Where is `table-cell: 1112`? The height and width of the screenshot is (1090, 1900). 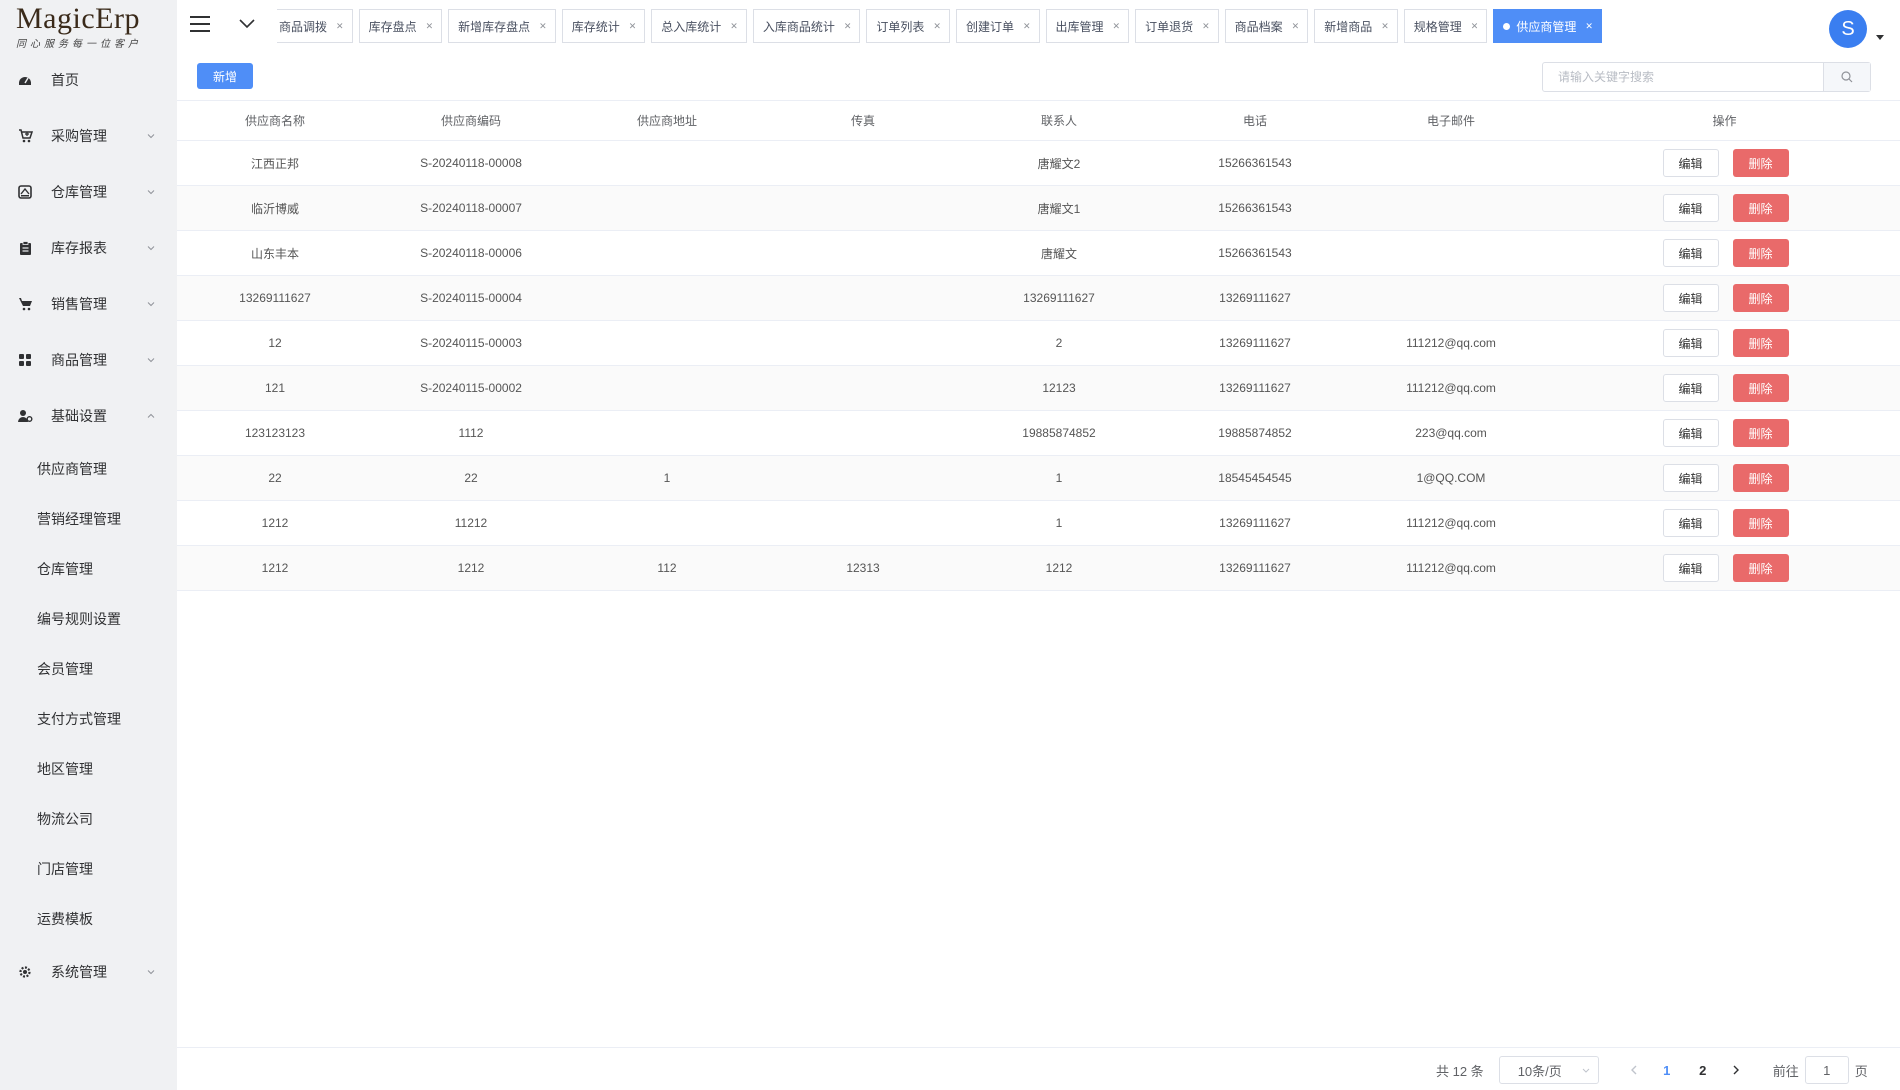 table-cell: 1112 is located at coordinates (471, 433).